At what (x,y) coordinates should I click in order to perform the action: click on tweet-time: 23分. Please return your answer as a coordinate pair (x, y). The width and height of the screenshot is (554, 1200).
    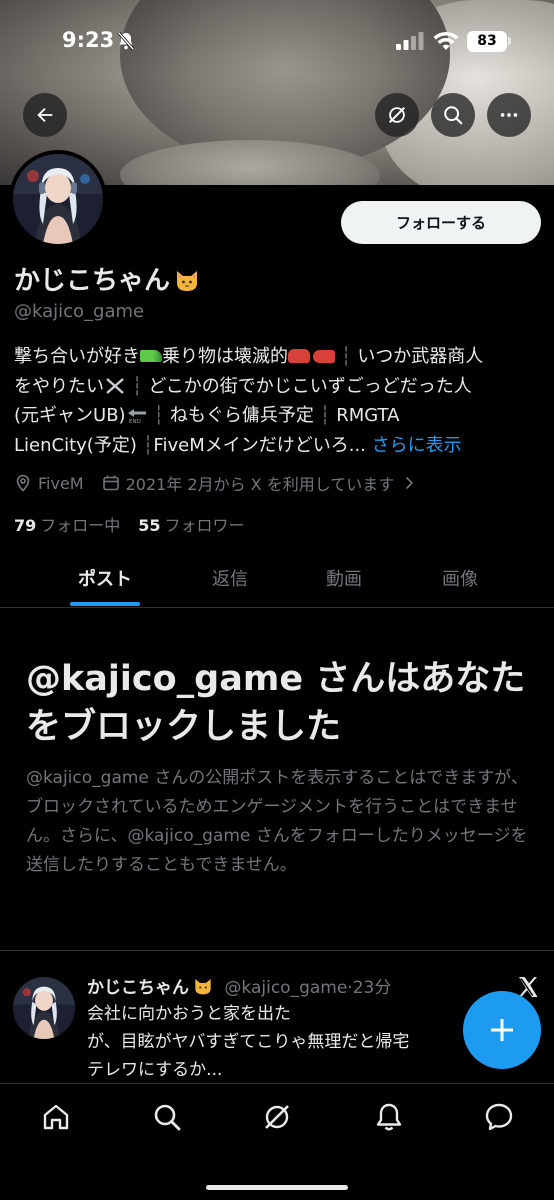
    Looking at the image, I should click on (372, 988).